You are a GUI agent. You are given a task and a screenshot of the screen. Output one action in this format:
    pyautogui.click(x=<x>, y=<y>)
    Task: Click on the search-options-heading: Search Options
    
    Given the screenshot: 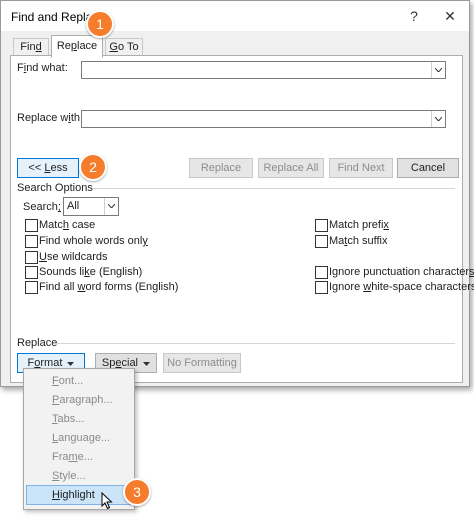 What is the action you would take?
    pyautogui.click(x=55, y=188)
    